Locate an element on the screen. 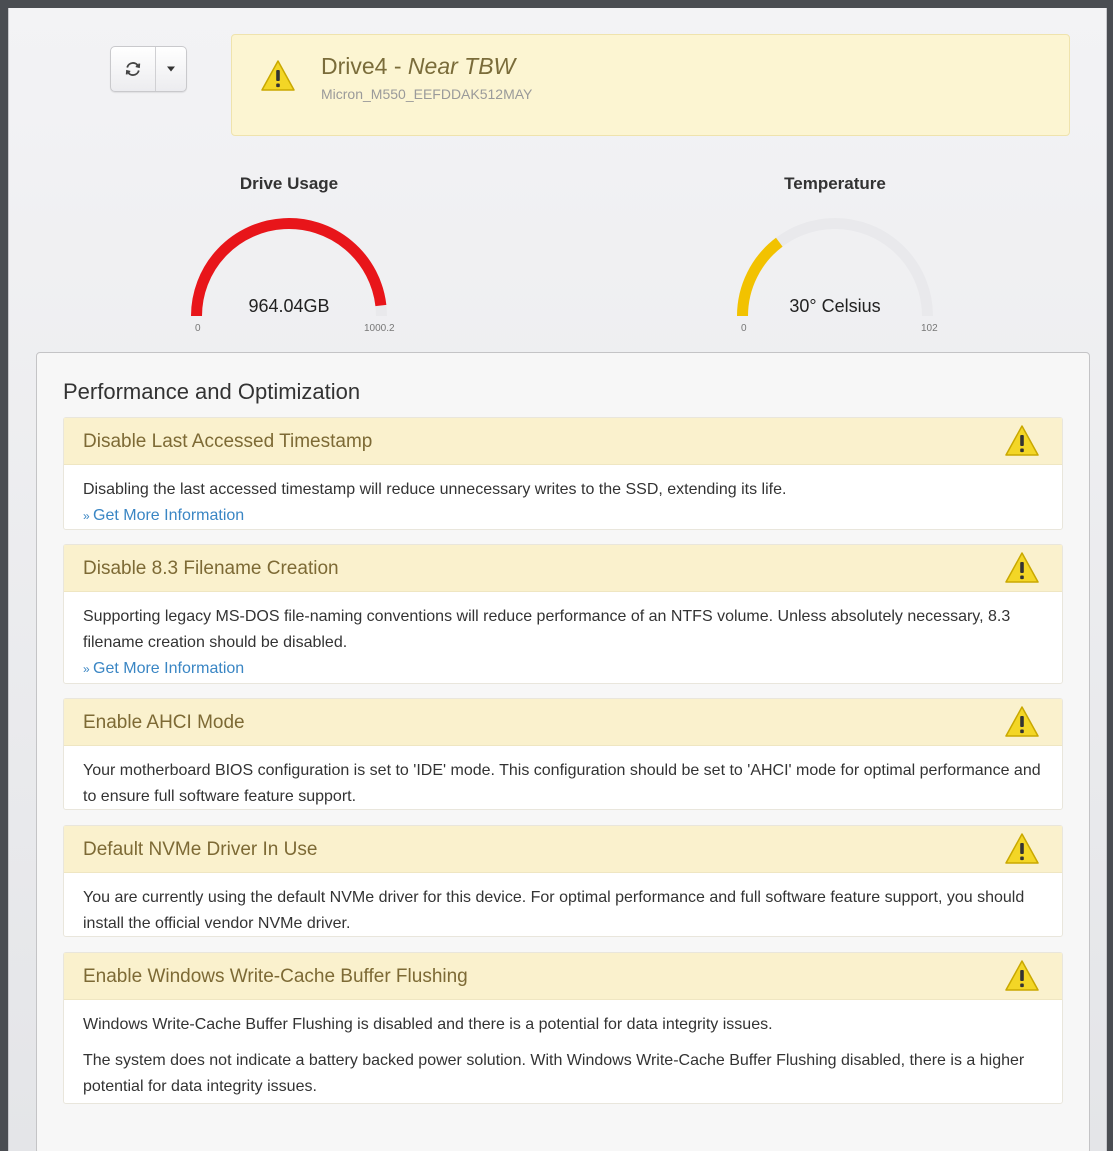  refresh-icon is located at coordinates (133, 69).